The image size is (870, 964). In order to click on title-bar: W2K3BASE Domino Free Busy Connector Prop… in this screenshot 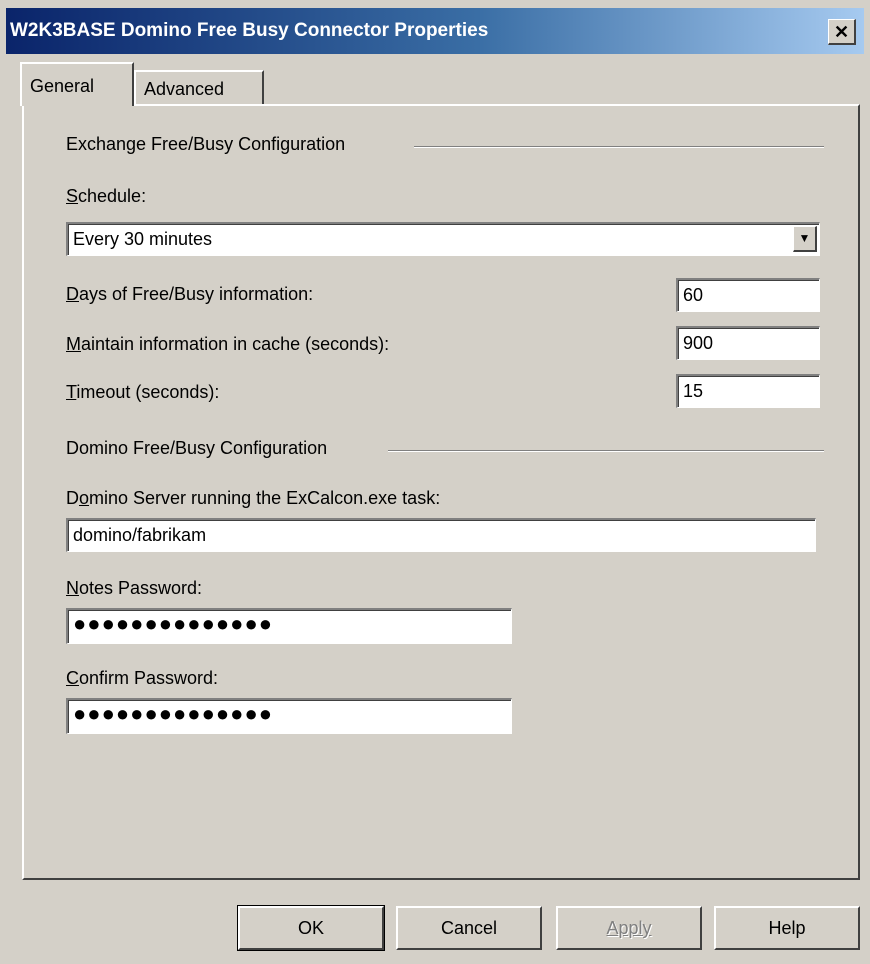, I will do `click(435, 31)`.